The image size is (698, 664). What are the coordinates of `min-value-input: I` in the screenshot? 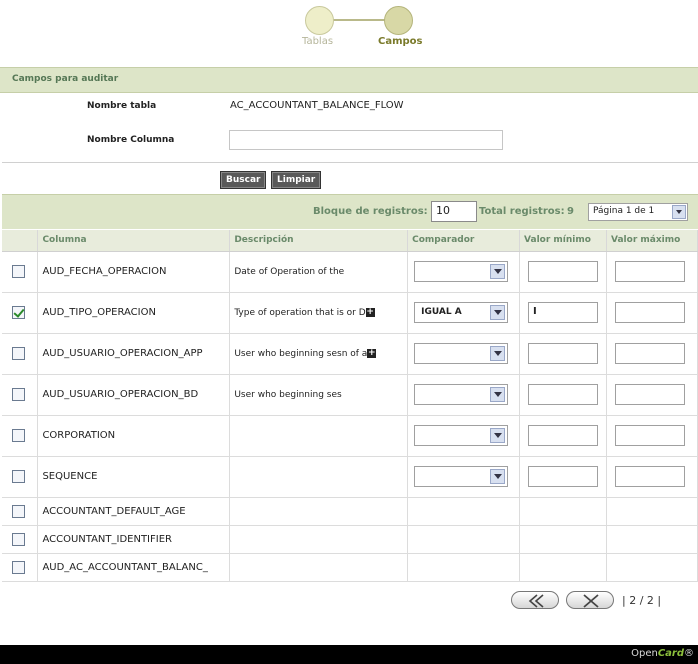 It's located at (563, 312).